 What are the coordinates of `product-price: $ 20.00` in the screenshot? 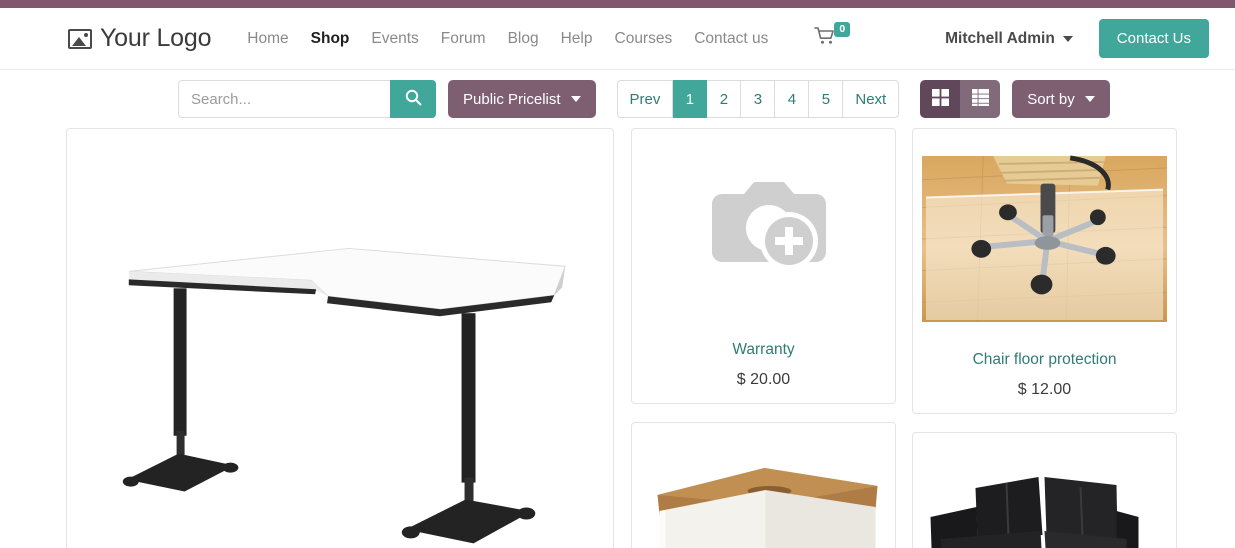 It's located at (763, 379).